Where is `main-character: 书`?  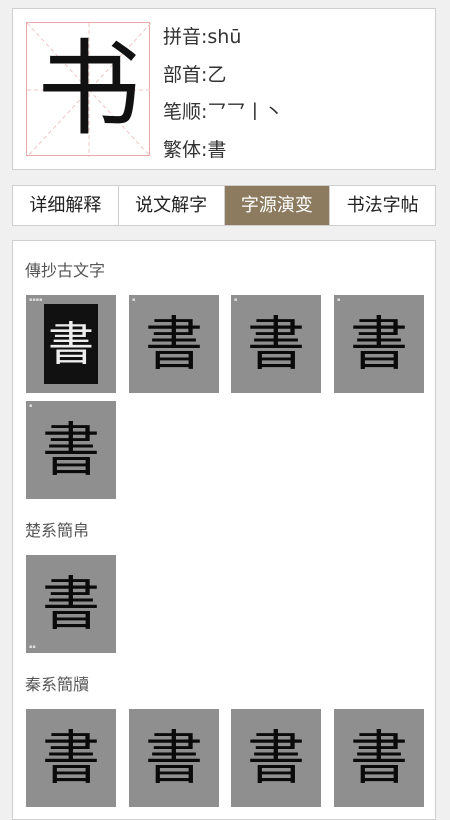
main-character: 书 is located at coordinates (88, 89).